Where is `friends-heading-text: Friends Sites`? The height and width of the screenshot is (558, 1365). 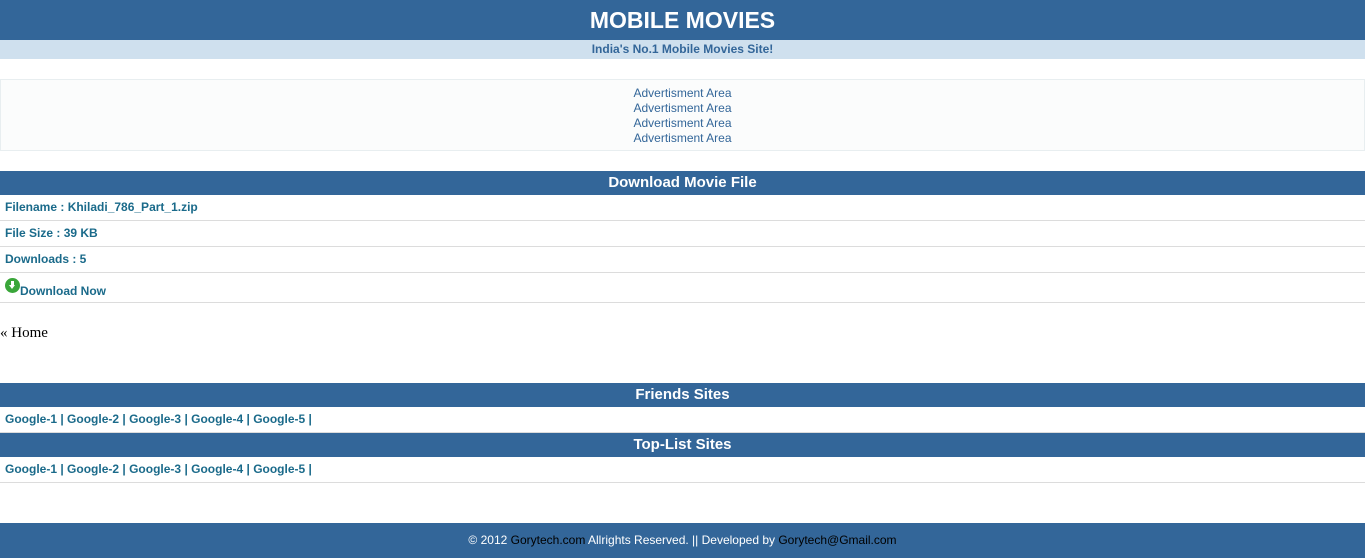
friends-heading-text: Friends Sites is located at coordinates (682, 394).